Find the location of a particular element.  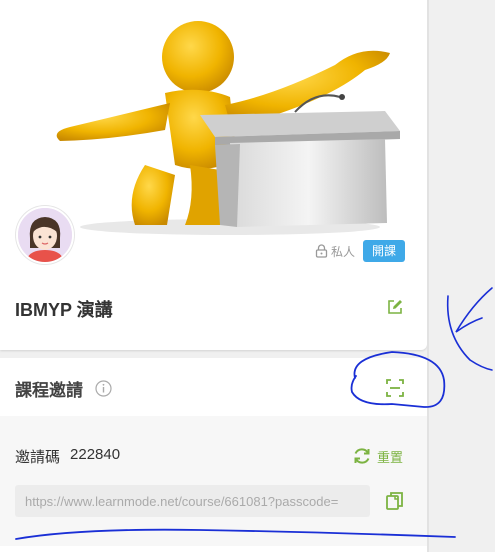

invite-code-value: 222840 is located at coordinates (95, 454).